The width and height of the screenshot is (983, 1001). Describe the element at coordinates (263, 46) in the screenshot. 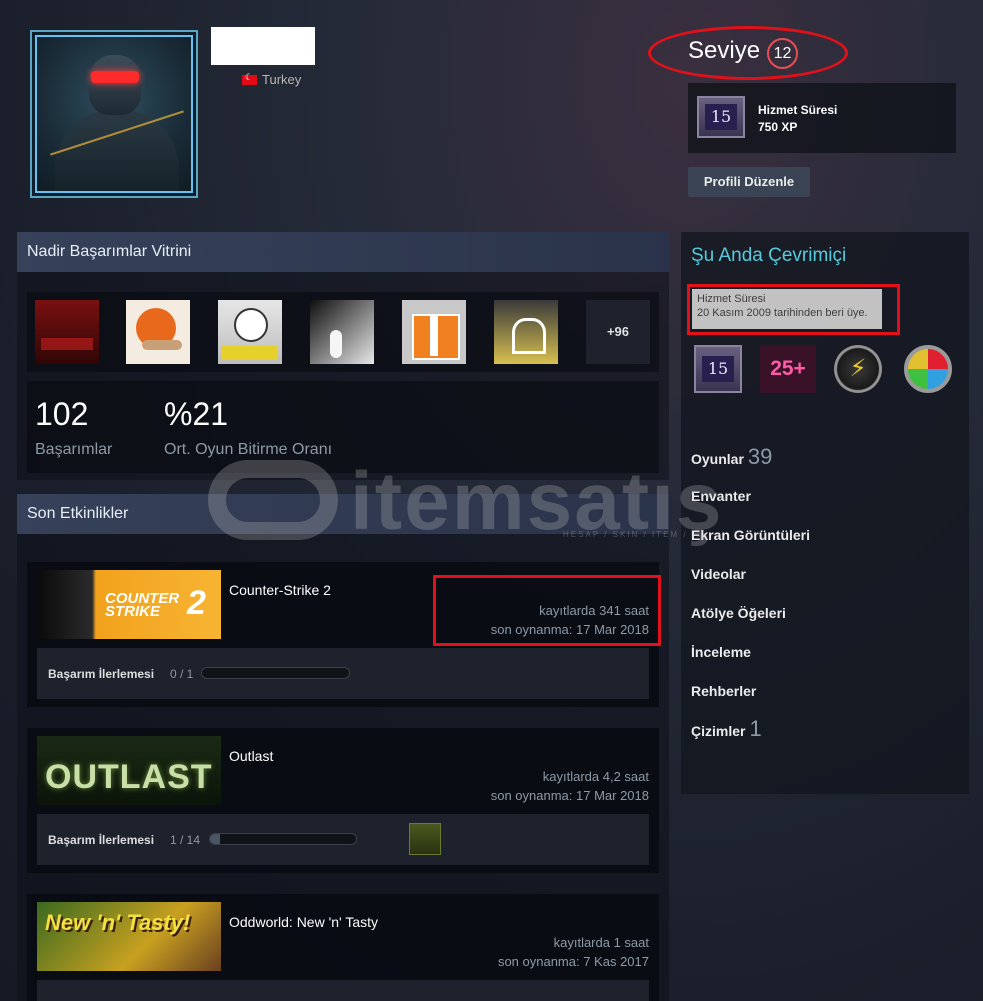

I see `profile-name-redacted` at that location.